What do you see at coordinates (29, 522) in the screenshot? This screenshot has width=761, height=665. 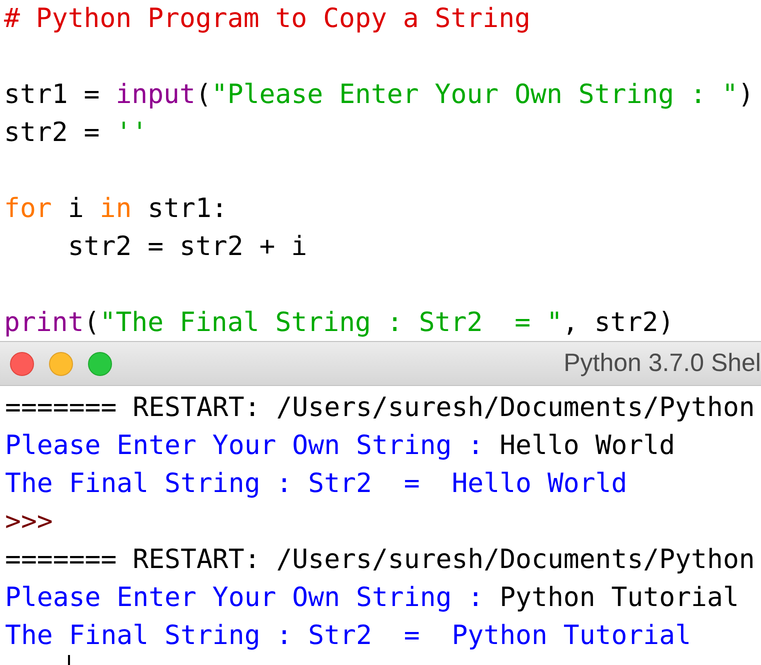 I see `shell-line: >>>` at bounding box center [29, 522].